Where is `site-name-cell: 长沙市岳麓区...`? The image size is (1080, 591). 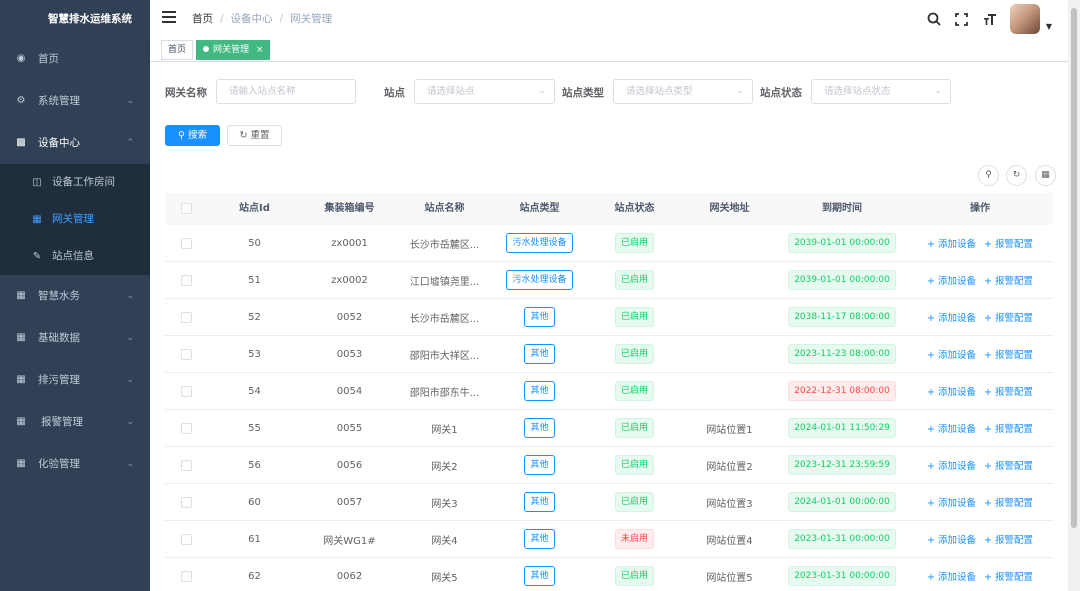 site-name-cell: 长沙市岳麓区... is located at coordinates (444, 319).